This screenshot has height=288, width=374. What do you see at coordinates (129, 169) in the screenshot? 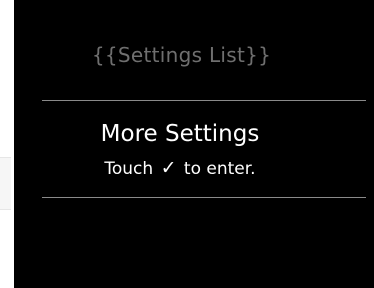
I see `hint-text-before: Touch` at bounding box center [129, 169].